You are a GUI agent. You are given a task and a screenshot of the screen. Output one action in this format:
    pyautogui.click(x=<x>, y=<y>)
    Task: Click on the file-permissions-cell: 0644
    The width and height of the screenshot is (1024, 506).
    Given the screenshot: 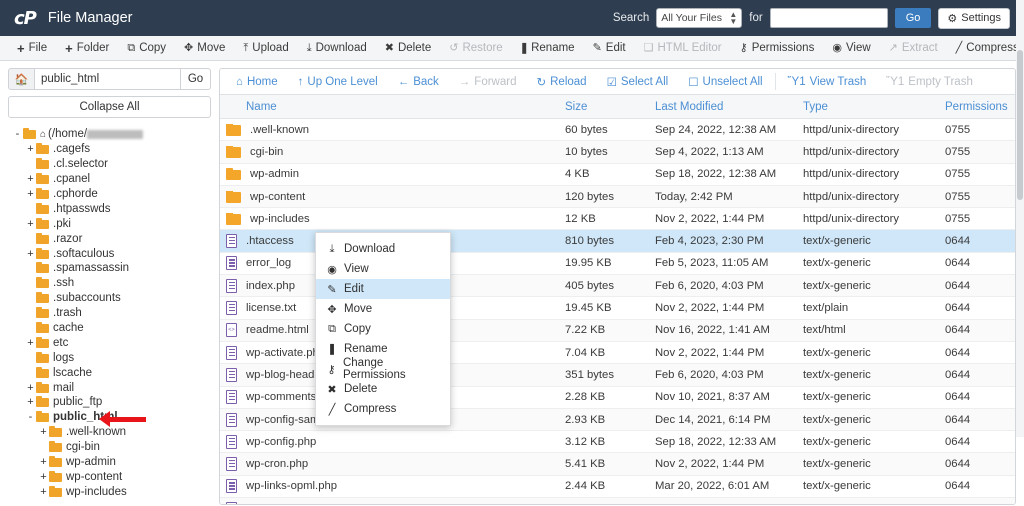 What is the action you would take?
    pyautogui.click(x=980, y=503)
    